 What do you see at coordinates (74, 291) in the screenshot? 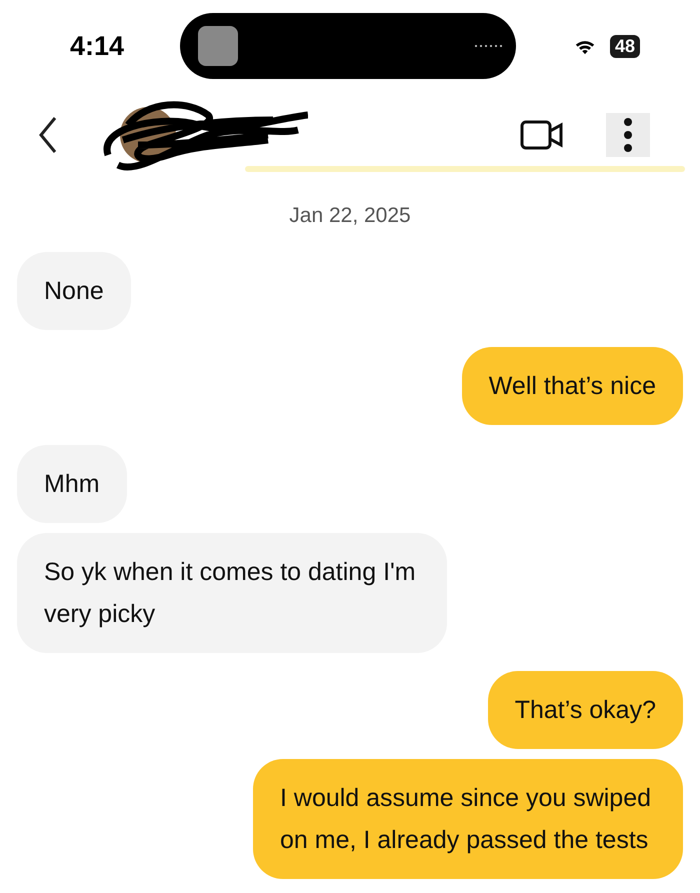
I see `received-message: None` at bounding box center [74, 291].